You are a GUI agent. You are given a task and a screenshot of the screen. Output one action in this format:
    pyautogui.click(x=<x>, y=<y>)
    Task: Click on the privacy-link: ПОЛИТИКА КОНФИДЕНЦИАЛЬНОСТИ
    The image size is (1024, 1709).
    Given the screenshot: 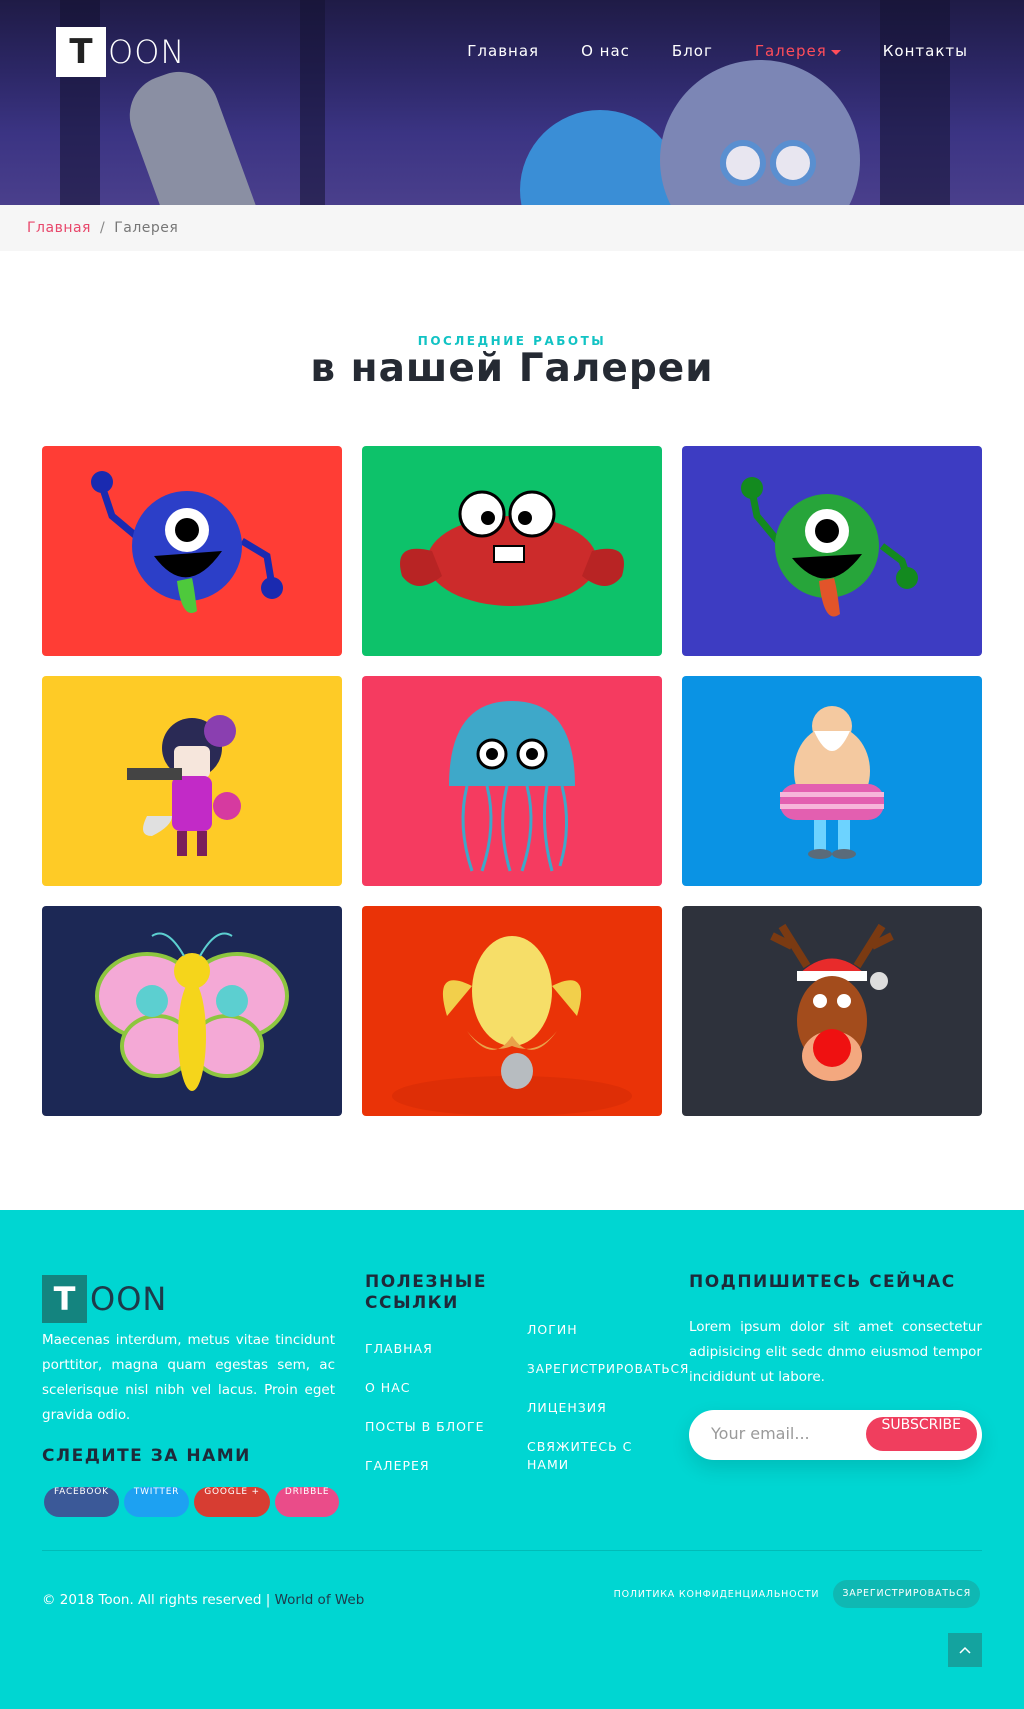 What is the action you would take?
    pyautogui.click(x=717, y=1594)
    